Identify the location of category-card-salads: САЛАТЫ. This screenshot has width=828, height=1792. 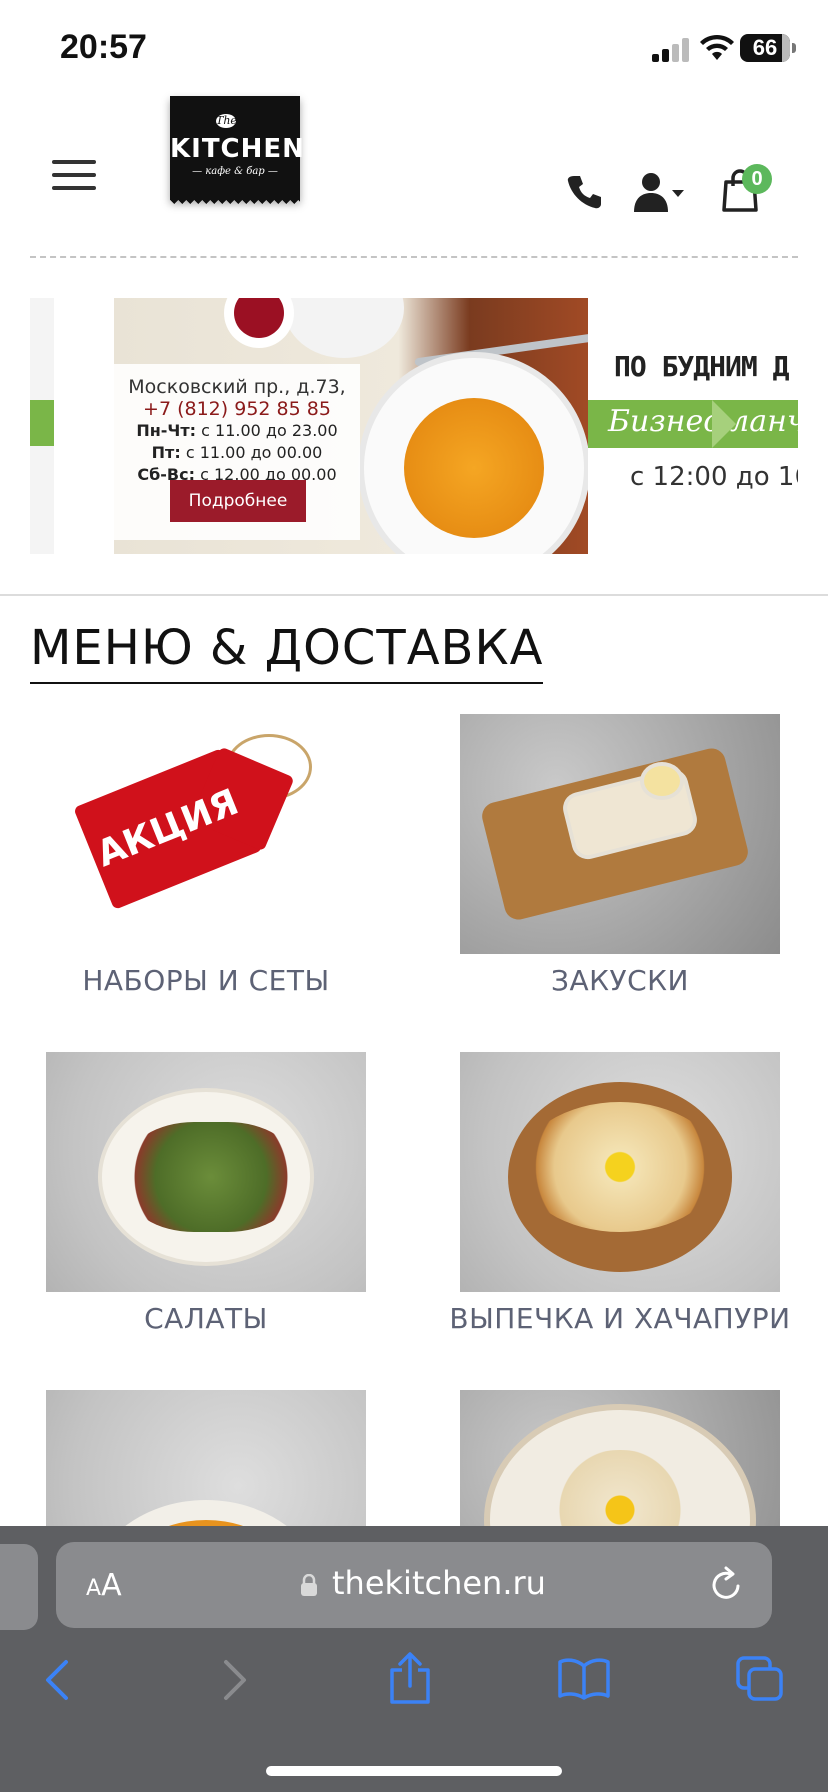
(206, 1193).